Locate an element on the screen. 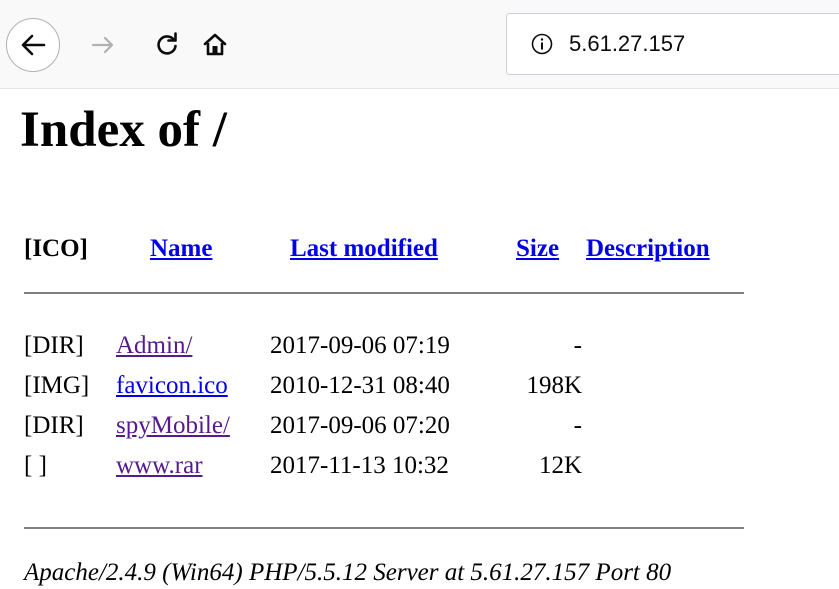 This screenshot has width=839, height=589. file-link: spyMobile/ is located at coordinates (173, 425).